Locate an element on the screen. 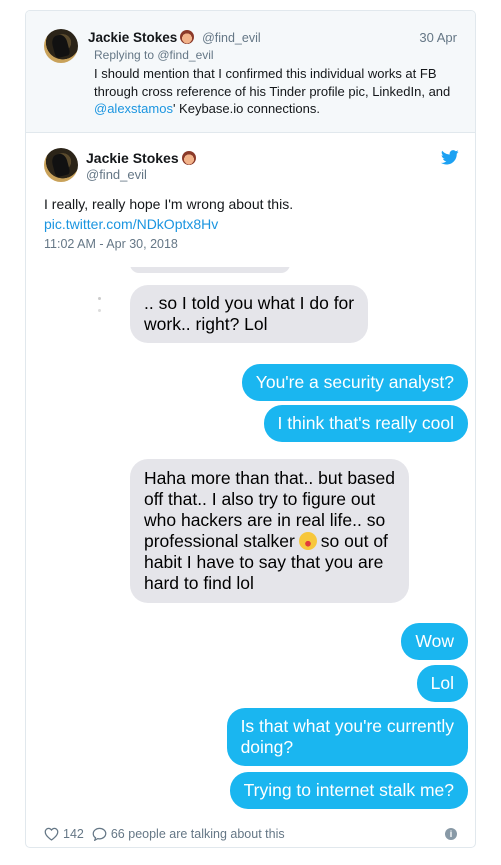 This screenshot has height=865, width=501. twitter-bird-icon is located at coordinates (450, 157).